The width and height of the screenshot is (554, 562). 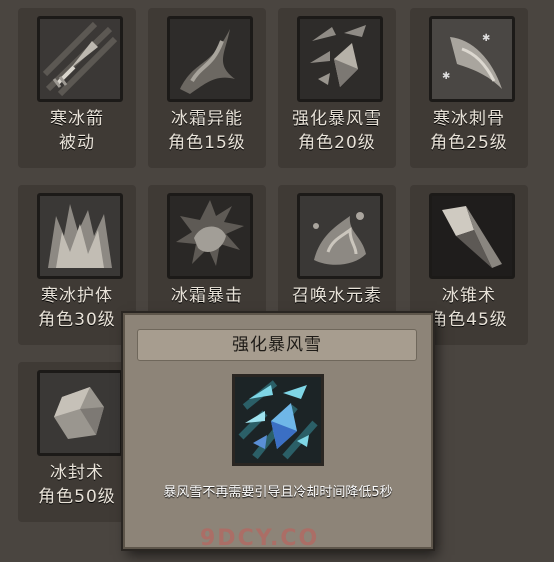 What do you see at coordinates (77, 119) in the screenshot?
I see `skill-name: 寒冰箭` at bounding box center [77, 119].